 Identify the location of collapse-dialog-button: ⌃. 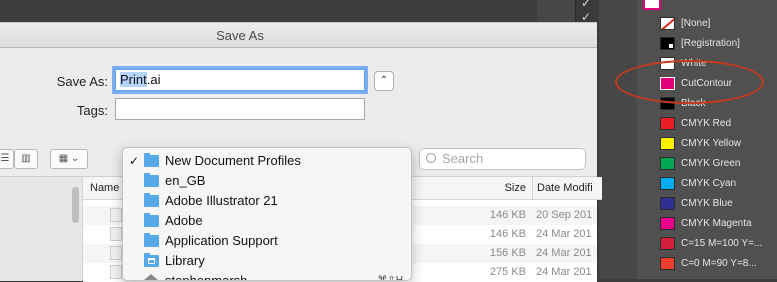
(384, 81).